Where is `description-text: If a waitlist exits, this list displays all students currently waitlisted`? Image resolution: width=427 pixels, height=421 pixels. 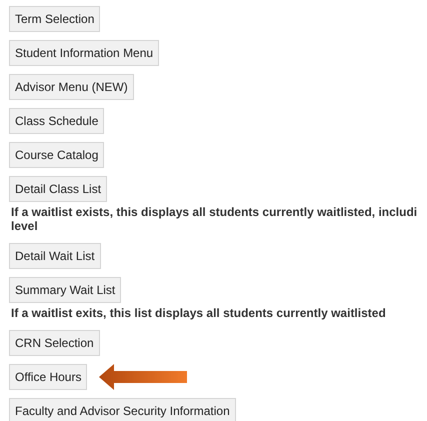
description-text: If a waitlist exits, this list displays all students currently waitlisted is located at coordinates (199, 313).